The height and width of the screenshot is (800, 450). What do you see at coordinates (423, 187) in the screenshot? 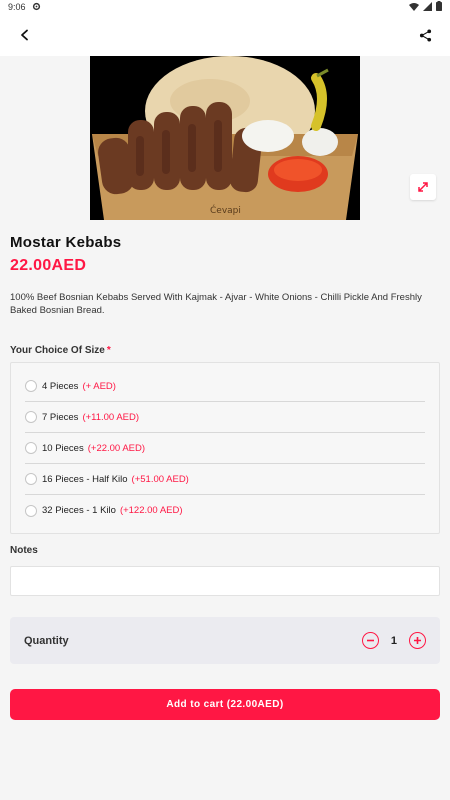
I see `expand-image-icon` at bounding box center [423, 187].